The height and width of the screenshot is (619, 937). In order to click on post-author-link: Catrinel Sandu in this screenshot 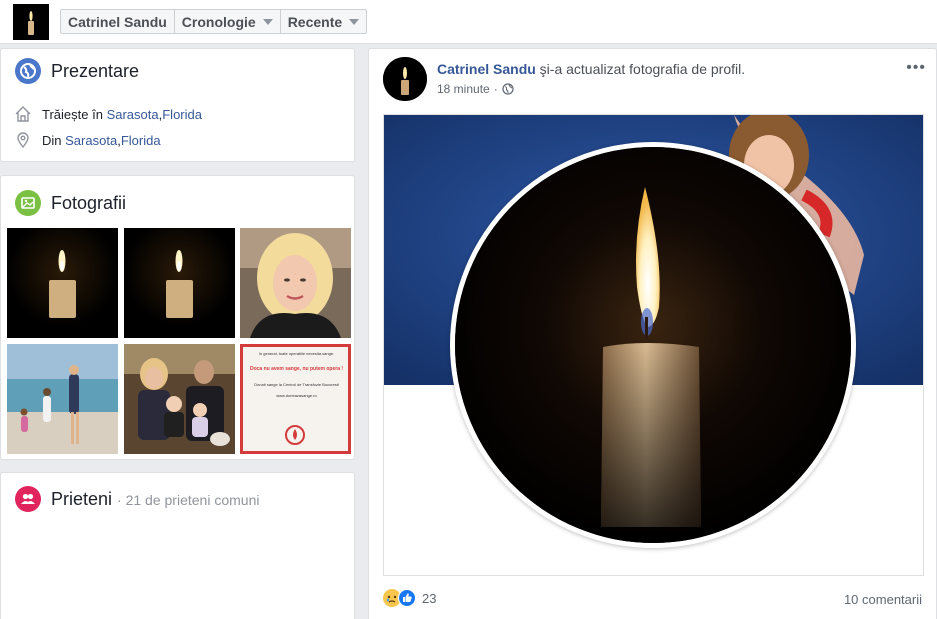, I will do `click(486, 69)`.